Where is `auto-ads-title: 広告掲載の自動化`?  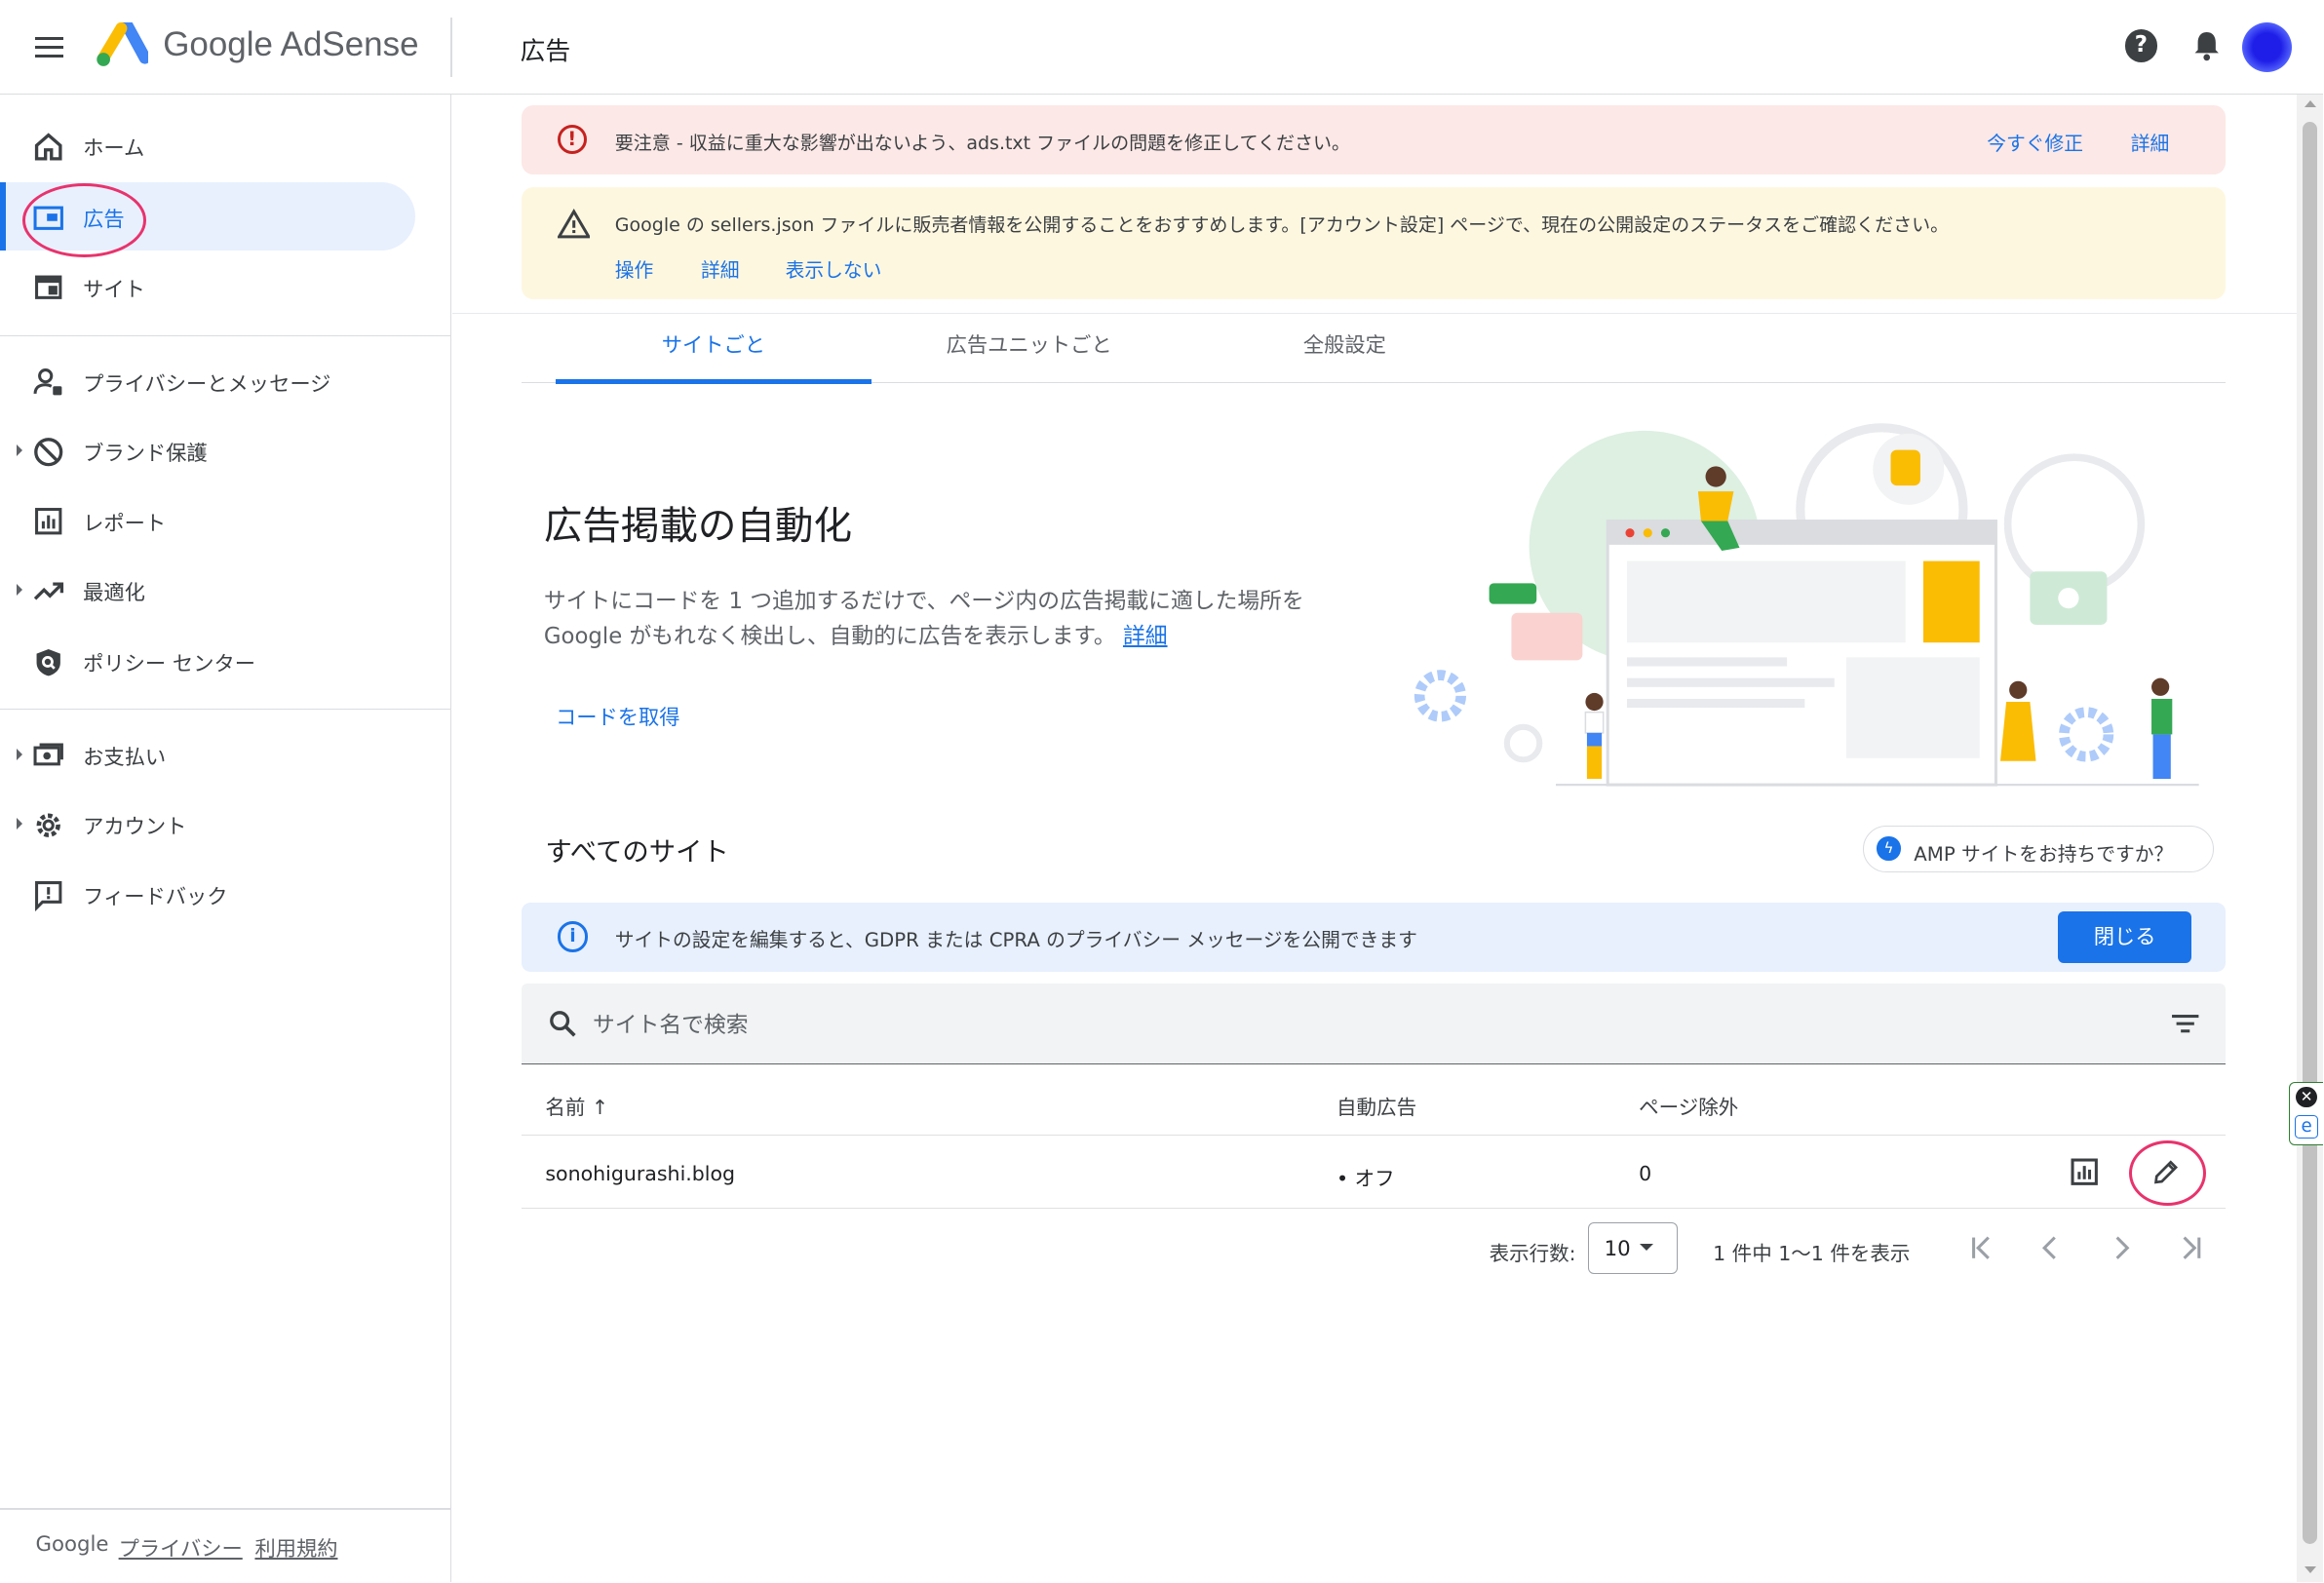
auto-ads-title: 広告掲載の自動化 is located at coordinates (697, 526).